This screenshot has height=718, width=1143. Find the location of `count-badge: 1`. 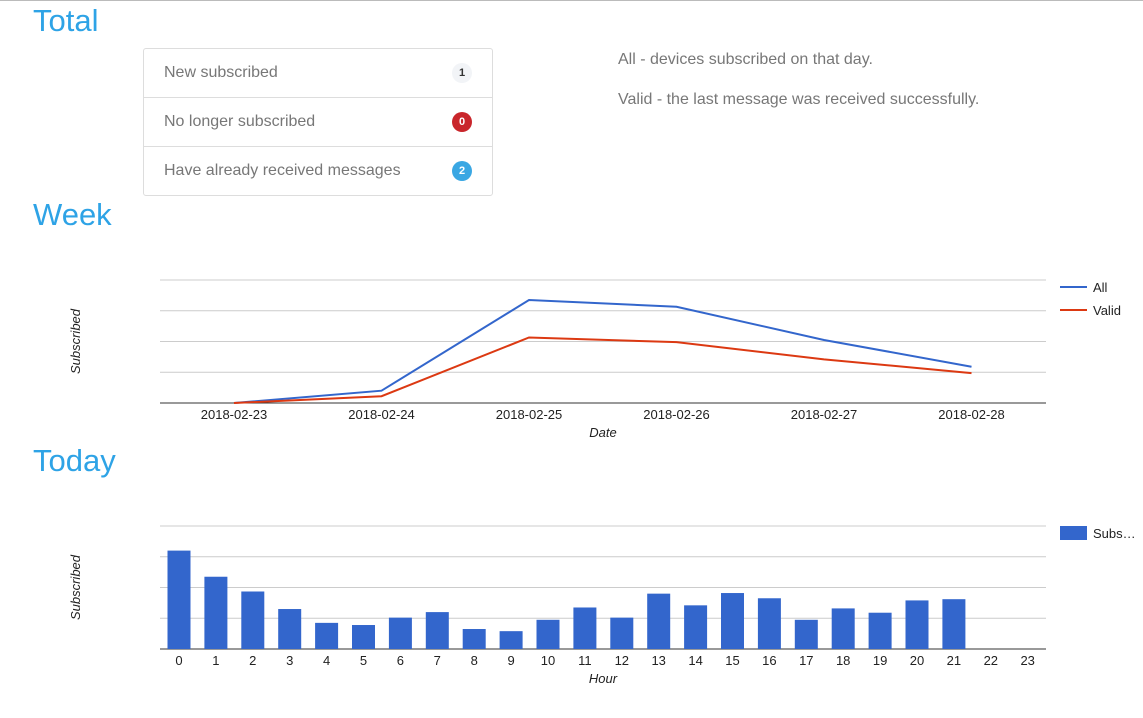

count-badge: 1 is located at coordinates (462, 73).